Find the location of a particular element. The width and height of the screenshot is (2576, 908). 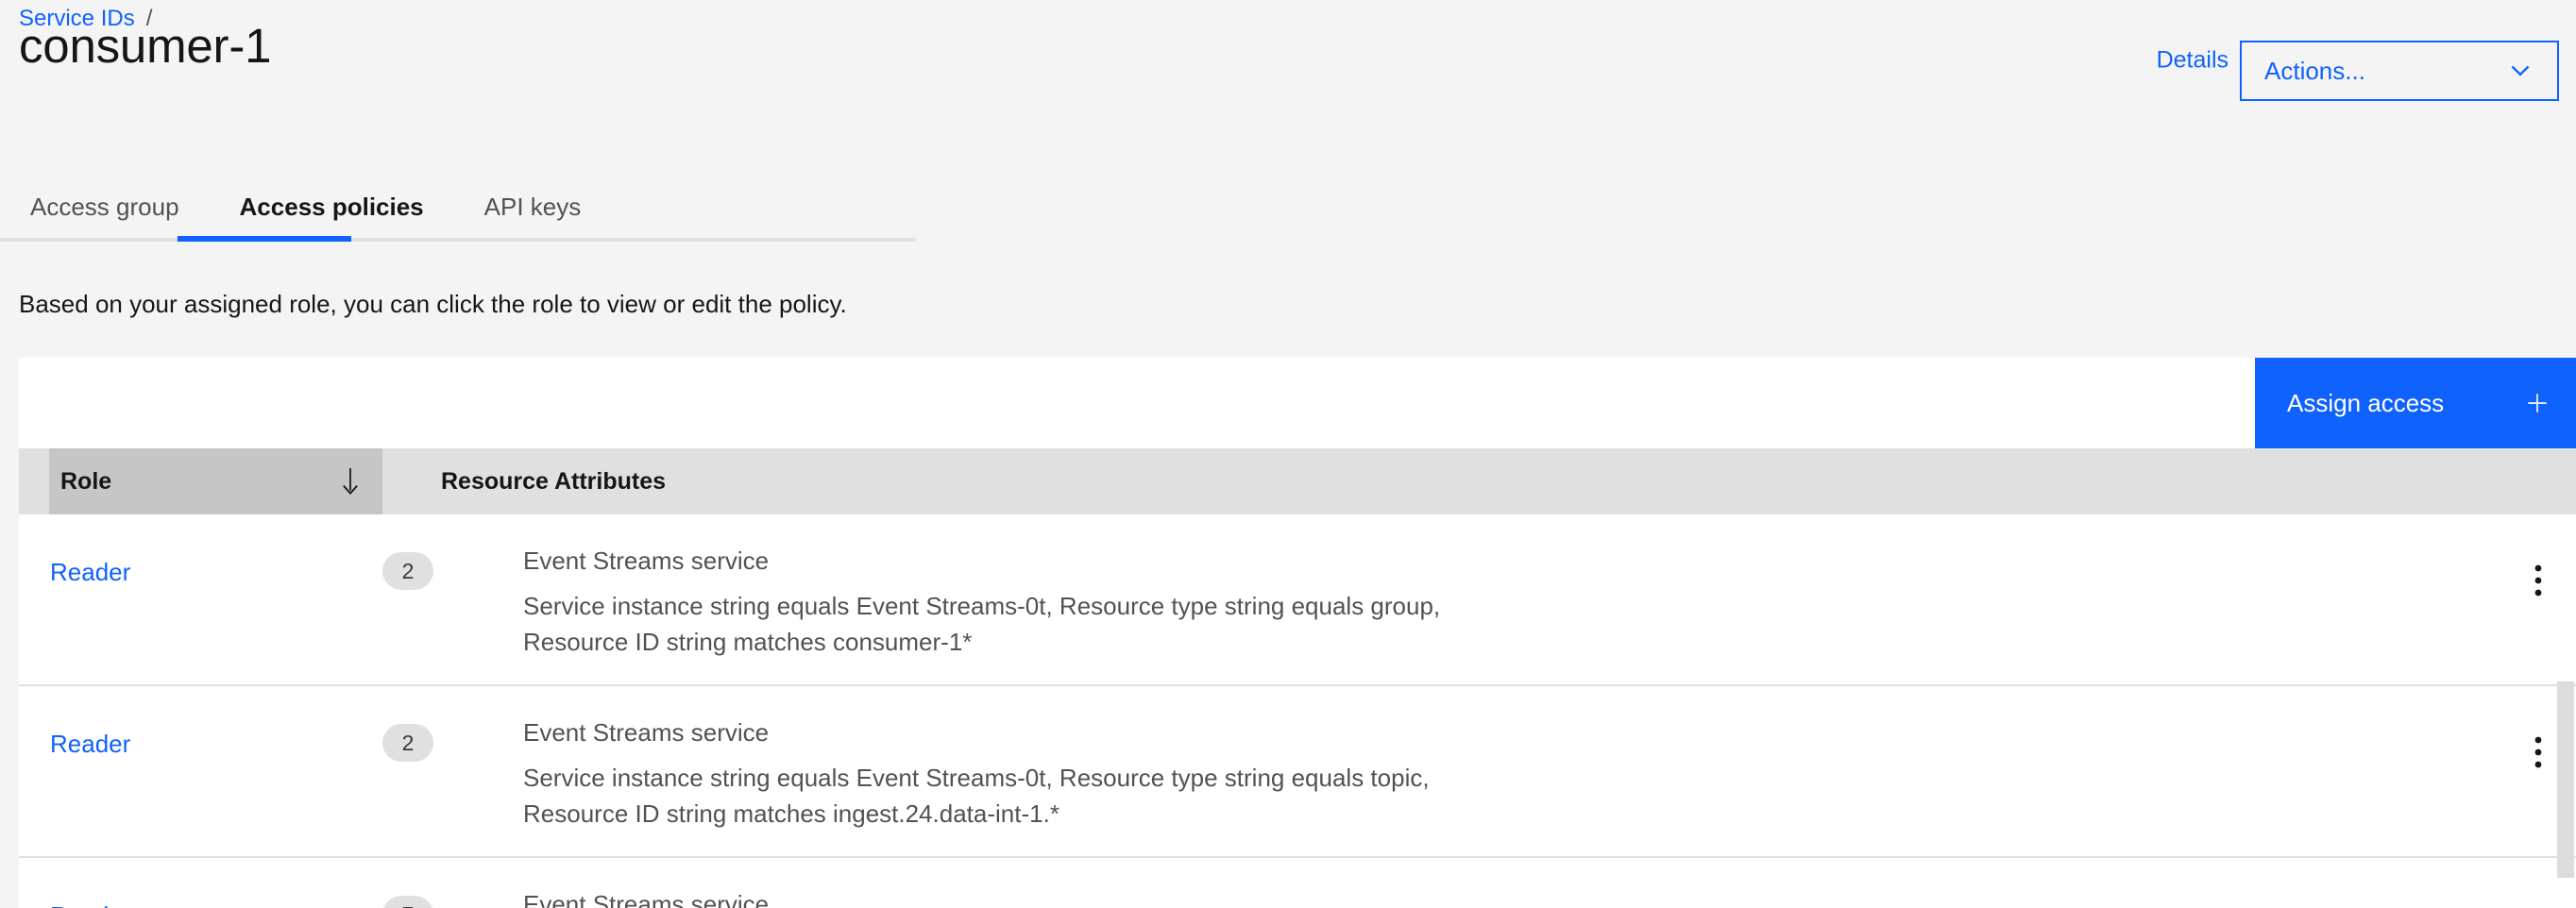

assign-access-button: Assign access is located at coordinates (2415, 403).